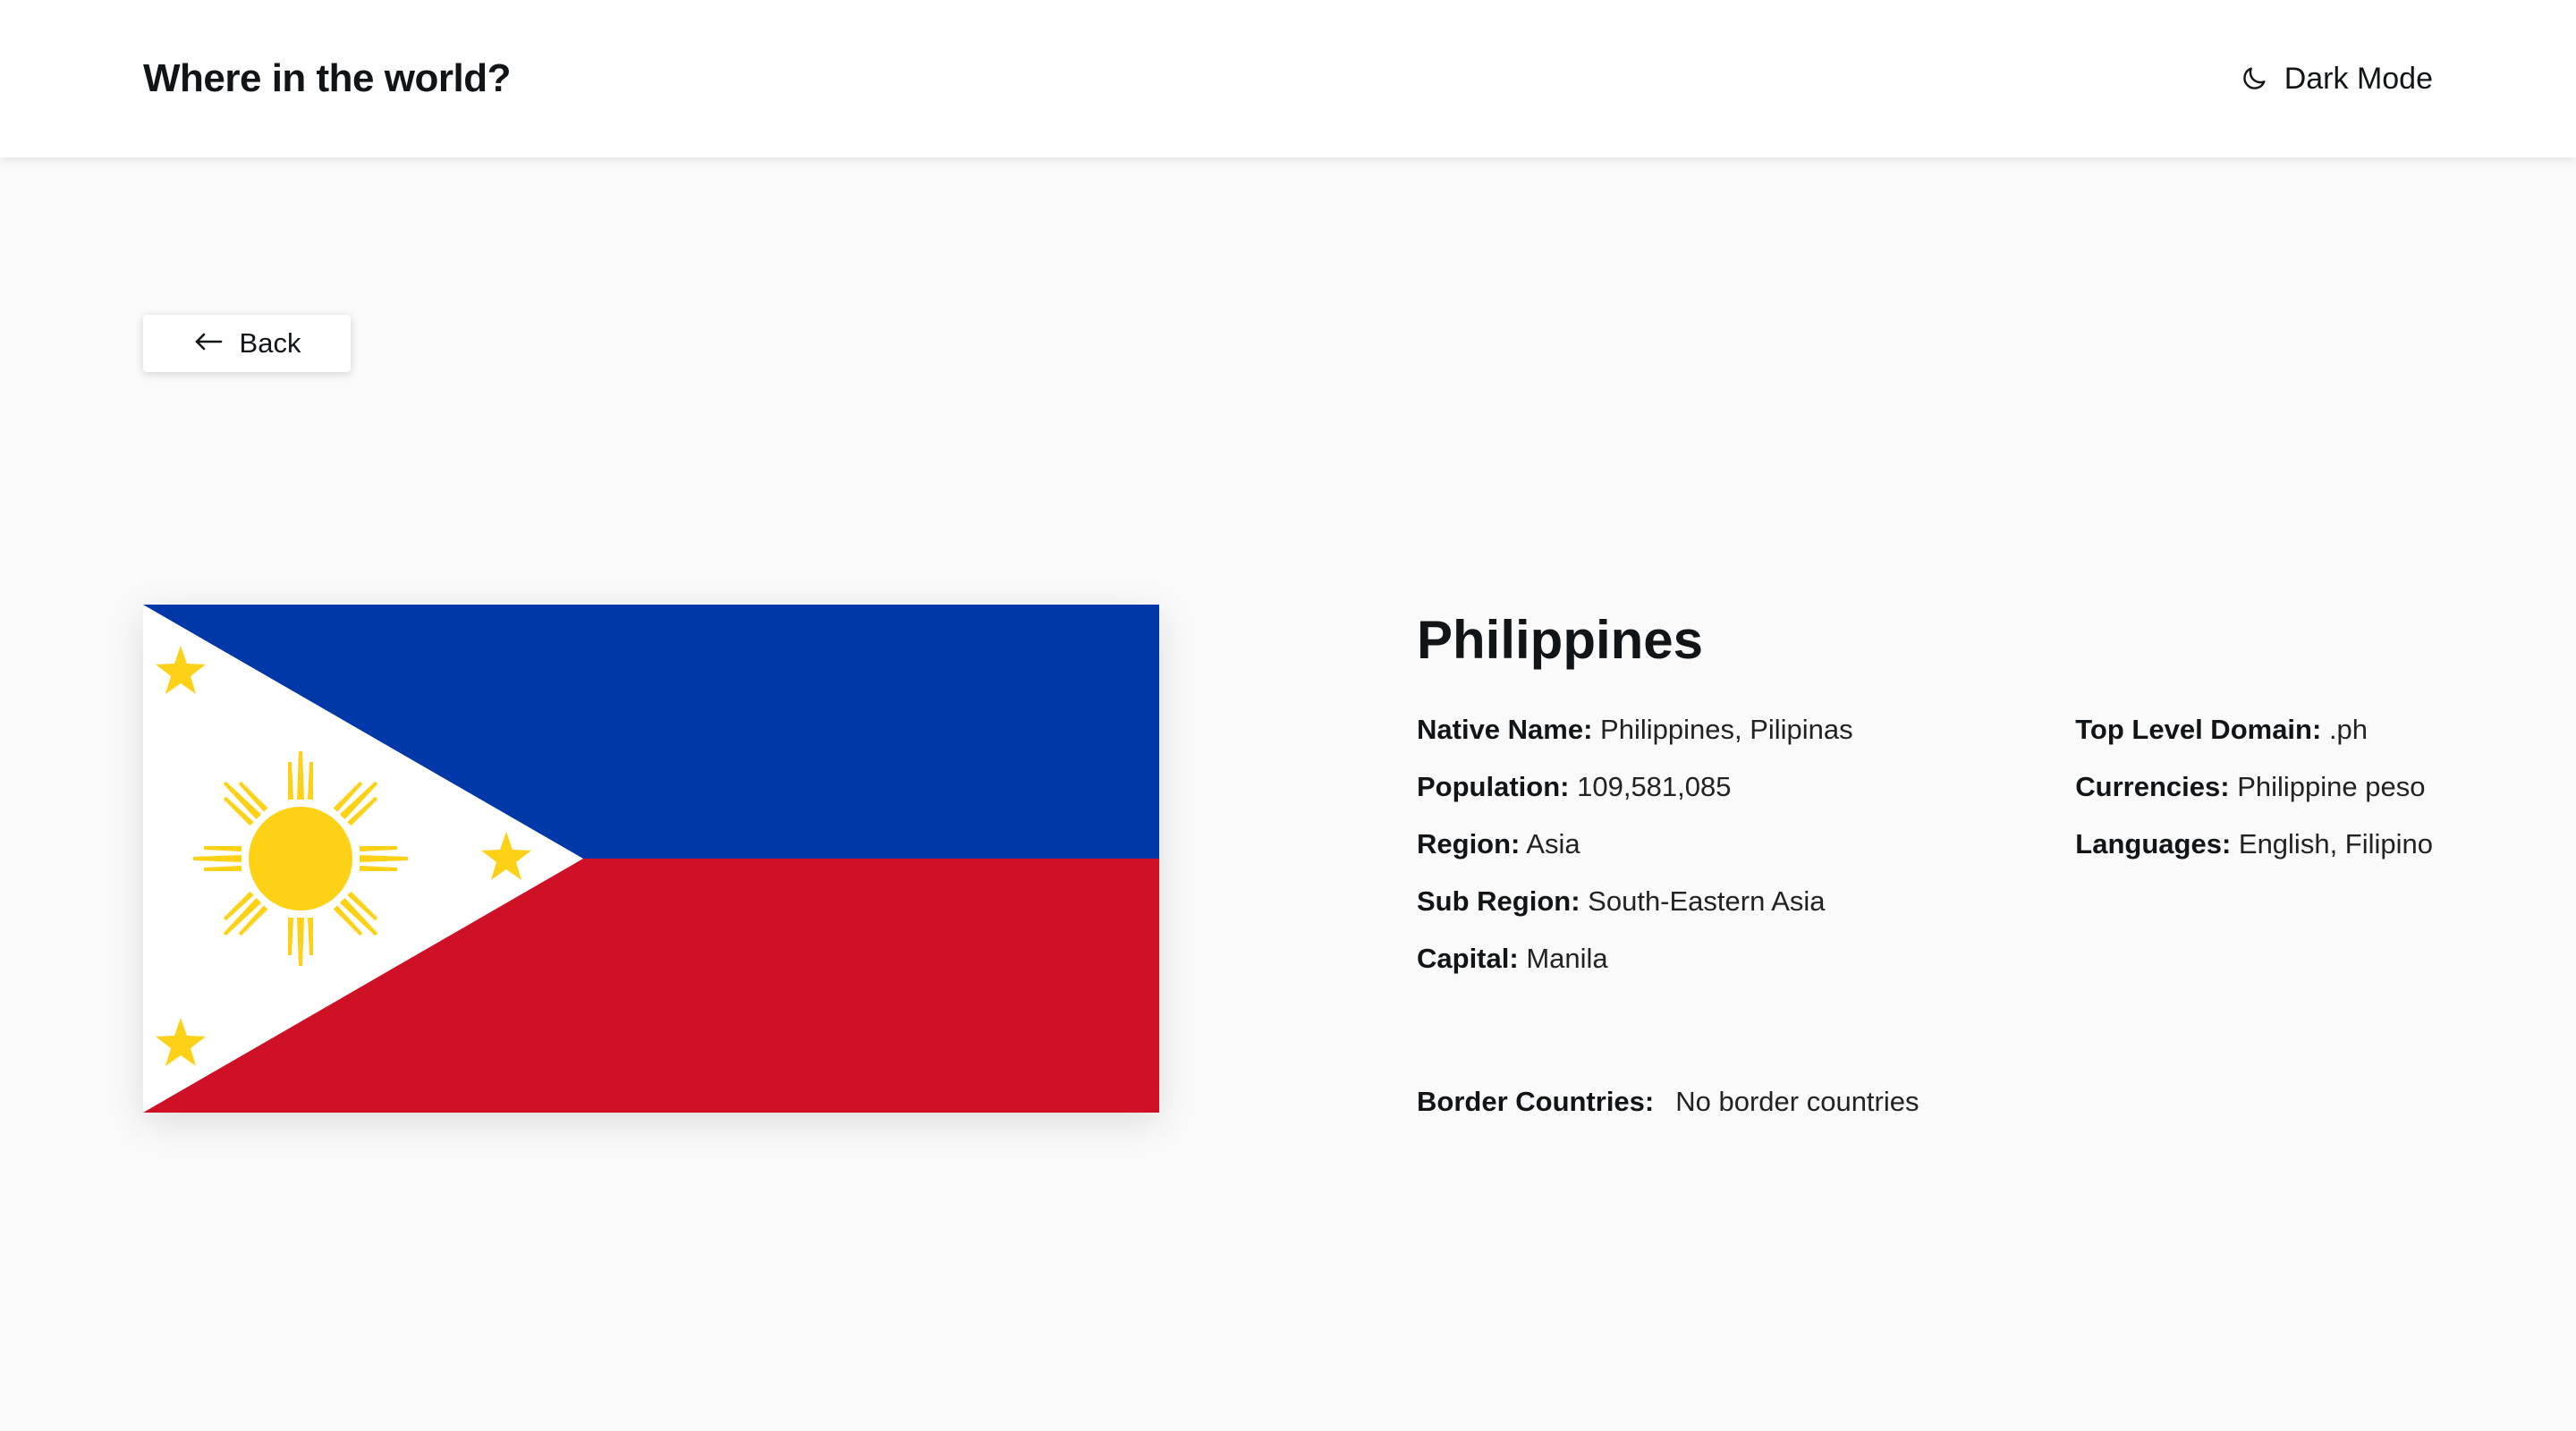 The height and width of the screenshot is (1431, 2576). I want to click on arrow-left-icon, so click(208, 344).